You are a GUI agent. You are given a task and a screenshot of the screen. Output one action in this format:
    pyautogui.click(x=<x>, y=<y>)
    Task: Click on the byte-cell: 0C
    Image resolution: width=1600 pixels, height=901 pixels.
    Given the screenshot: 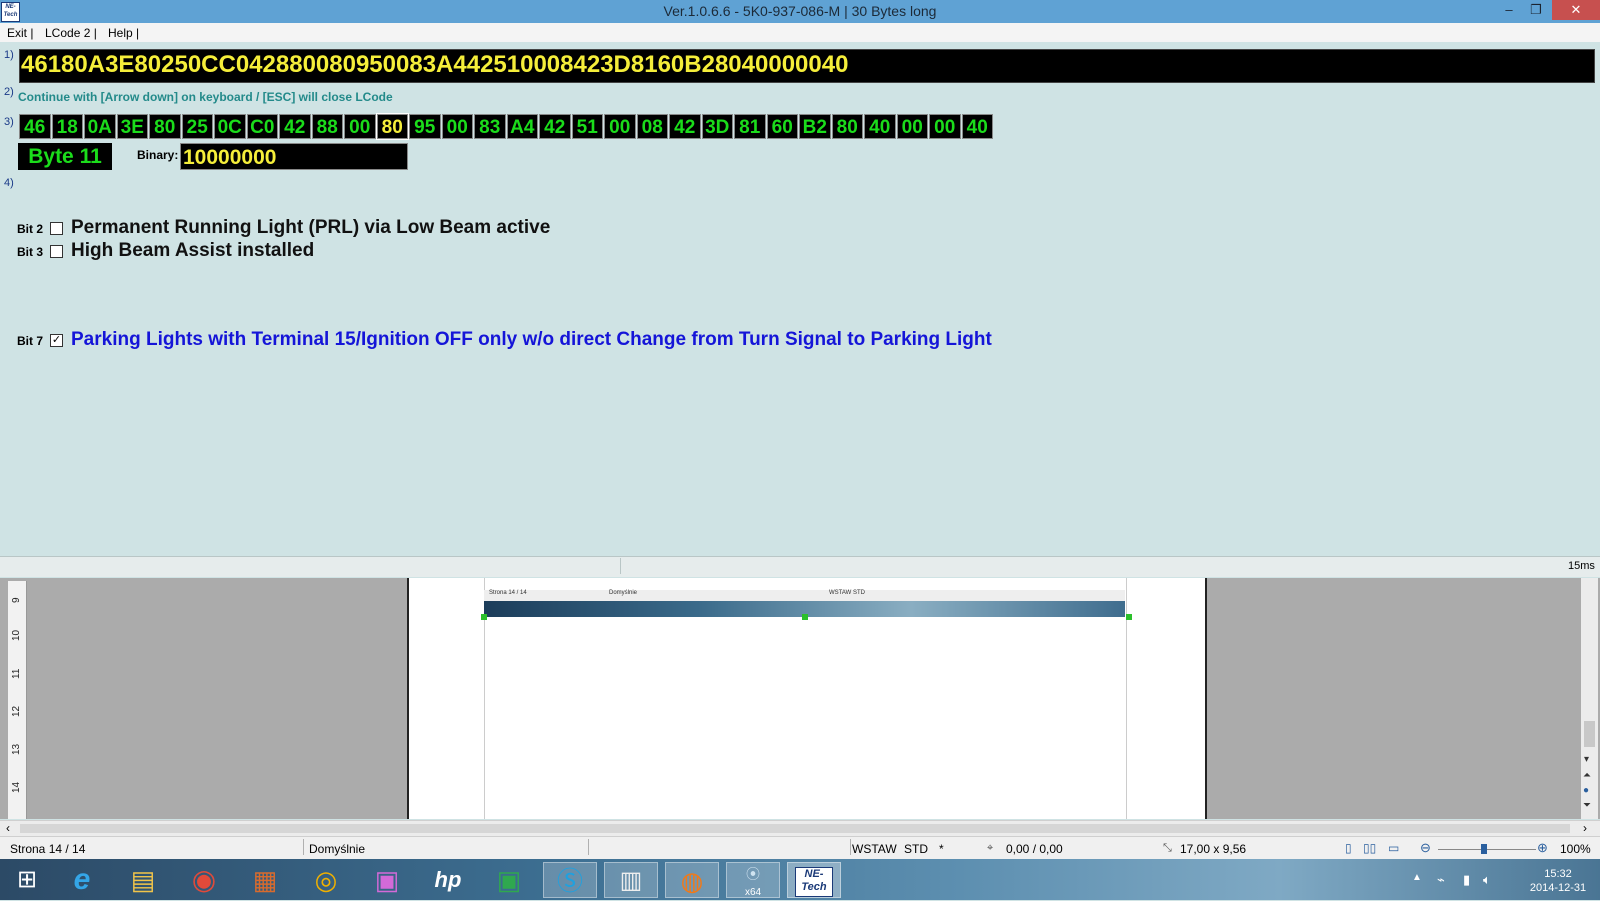 What is the action you would take?
    pyautogui.click(x=230, y=126)
    